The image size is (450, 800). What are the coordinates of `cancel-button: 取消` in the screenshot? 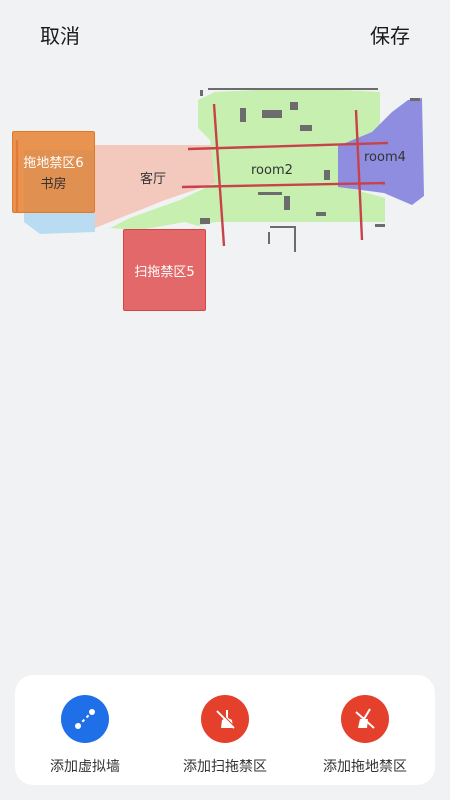 It's located at (60, 34).